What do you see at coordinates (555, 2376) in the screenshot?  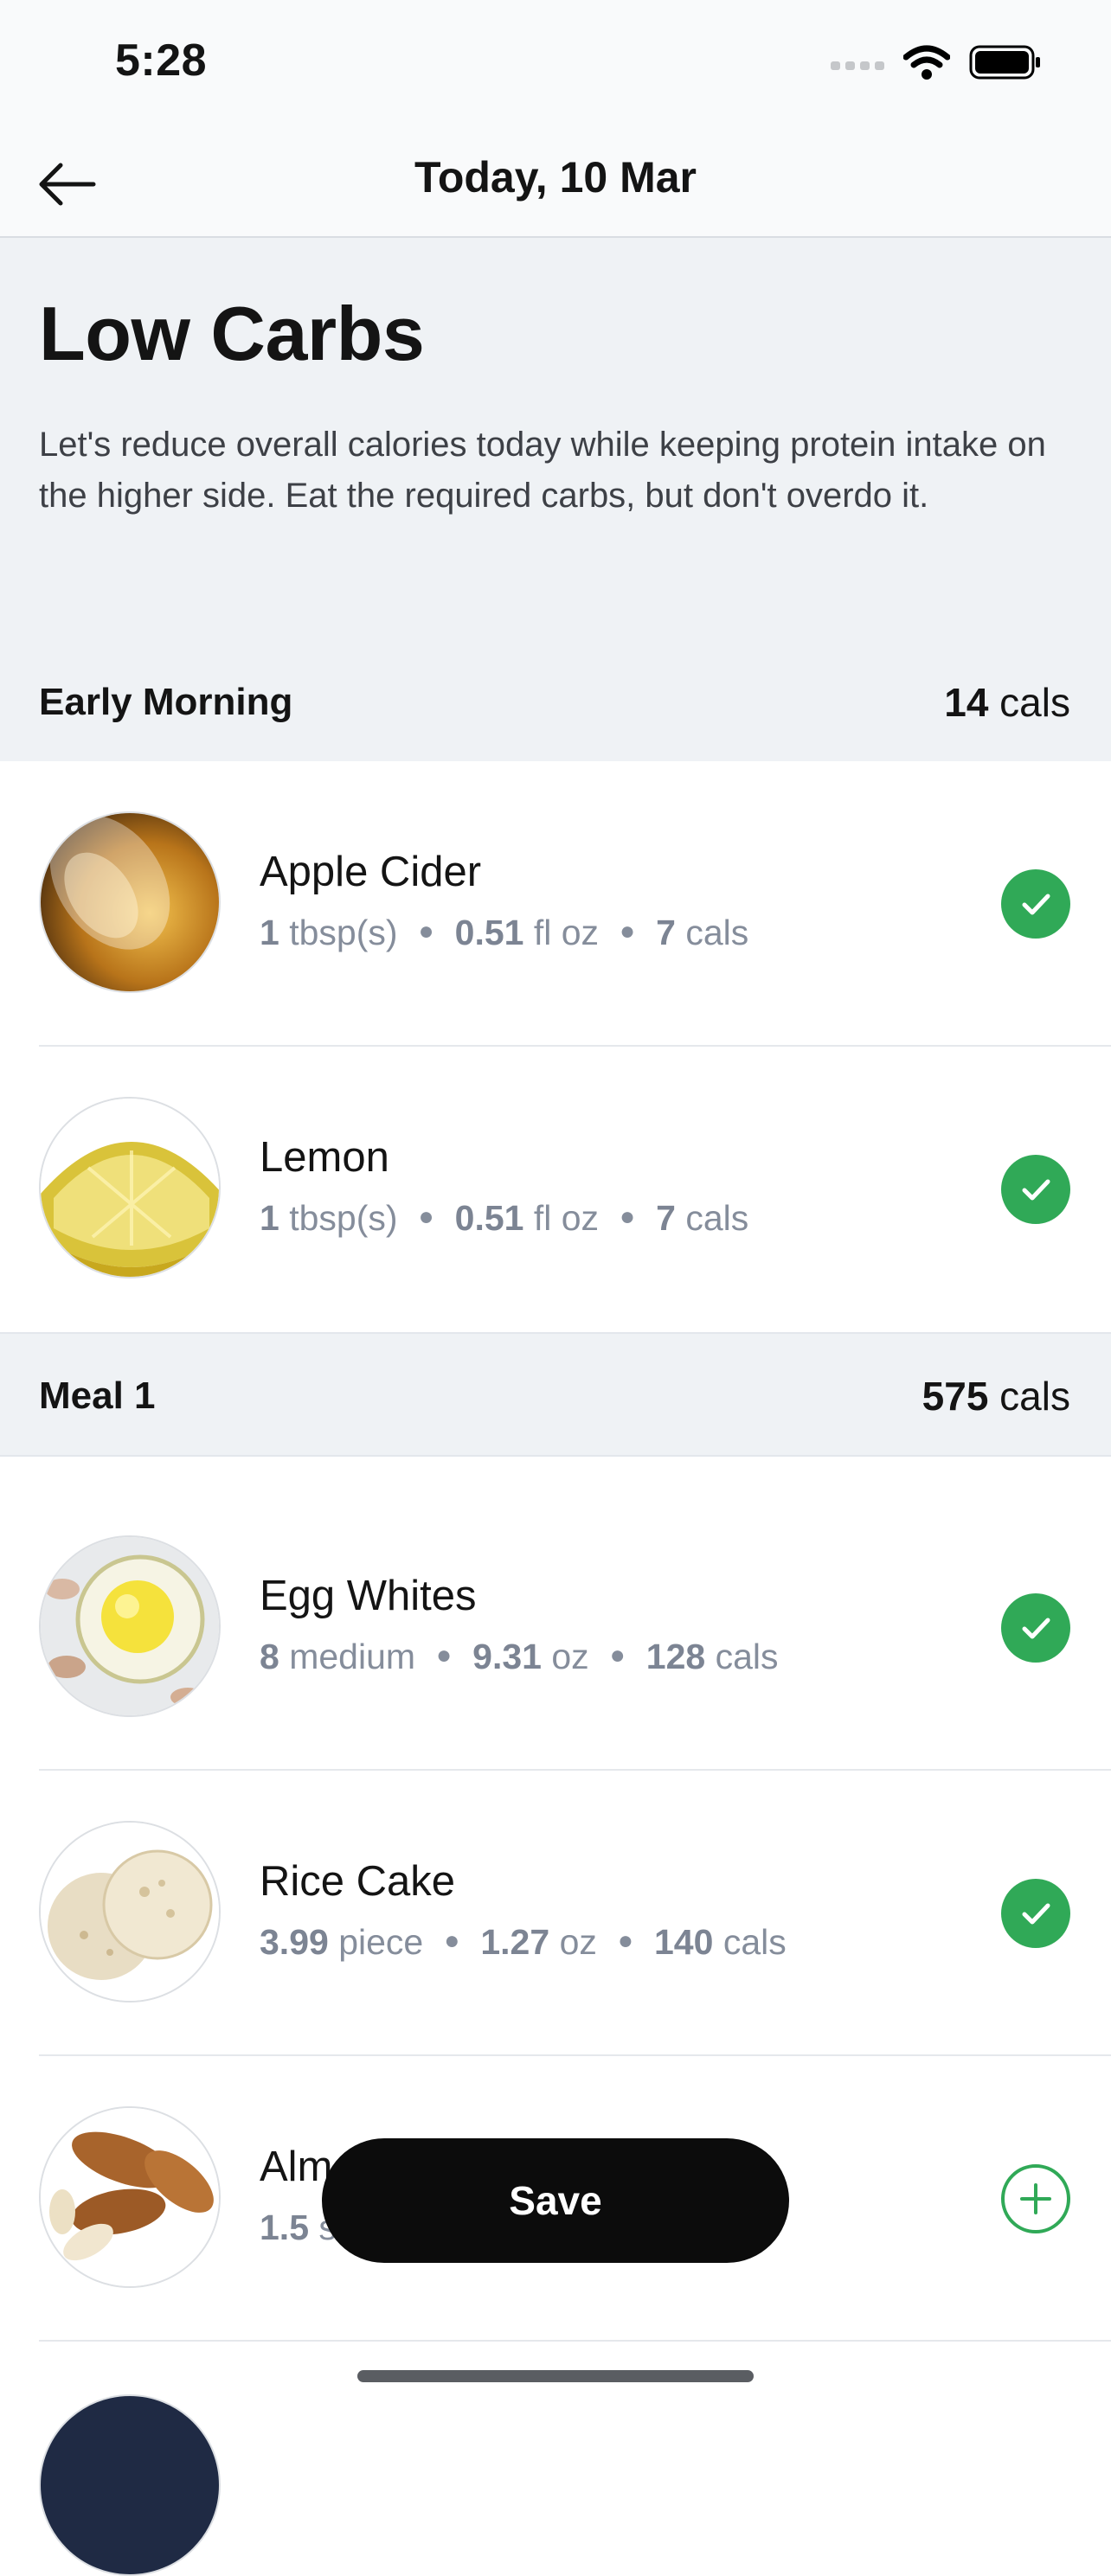 I see `home-indicator` at bounding box center [555, 2376].